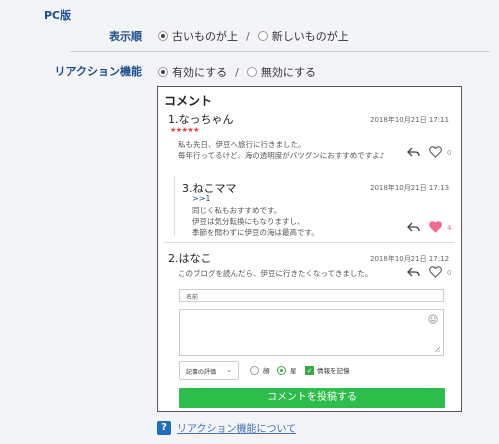  What do you see at coordinates (449, 228) in the screenshot?
I see `like-count: 4` at bounding box center [449, 228].